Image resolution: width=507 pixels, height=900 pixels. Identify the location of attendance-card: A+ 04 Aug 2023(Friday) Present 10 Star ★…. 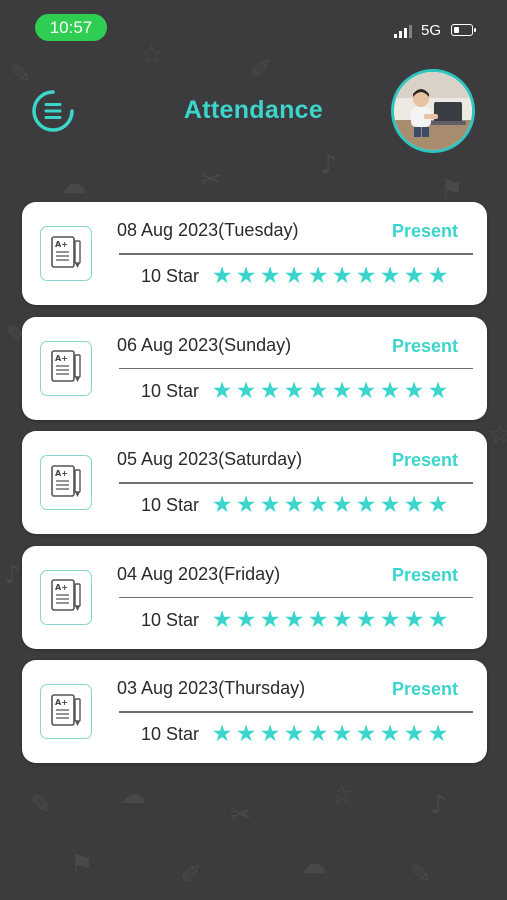
(254, 597).